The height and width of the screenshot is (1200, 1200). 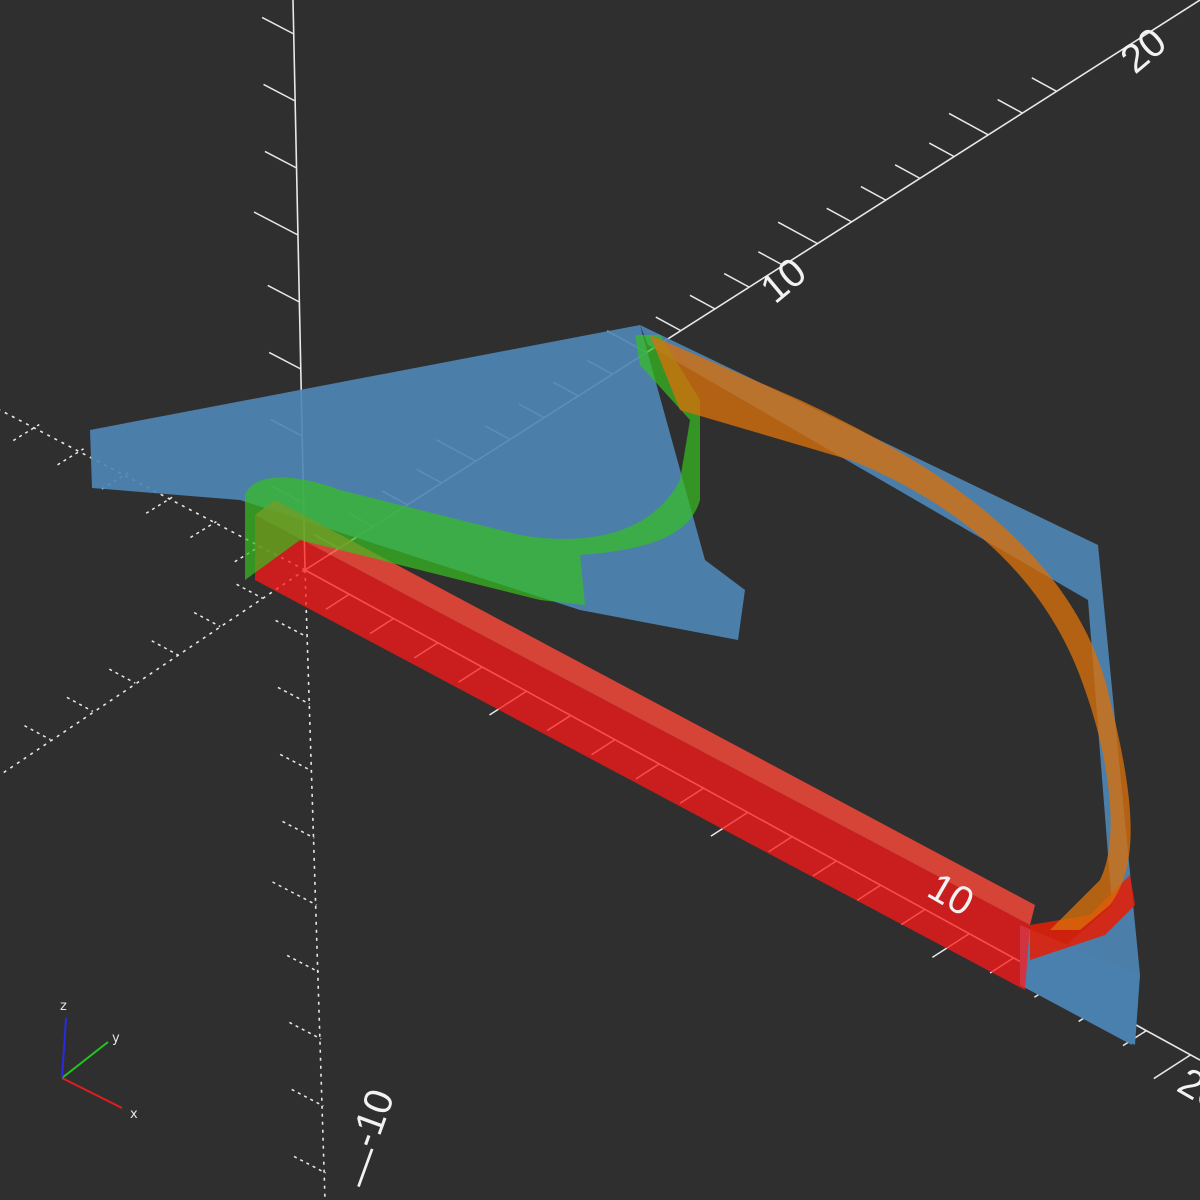 I want to click on gizmo-y-label: y, so click(x=116, y=1038).